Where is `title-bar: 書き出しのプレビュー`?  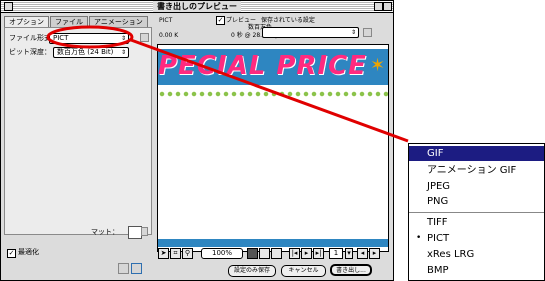 title-bar: 書き出しのプレビュー is located at coordinates (197, 7).